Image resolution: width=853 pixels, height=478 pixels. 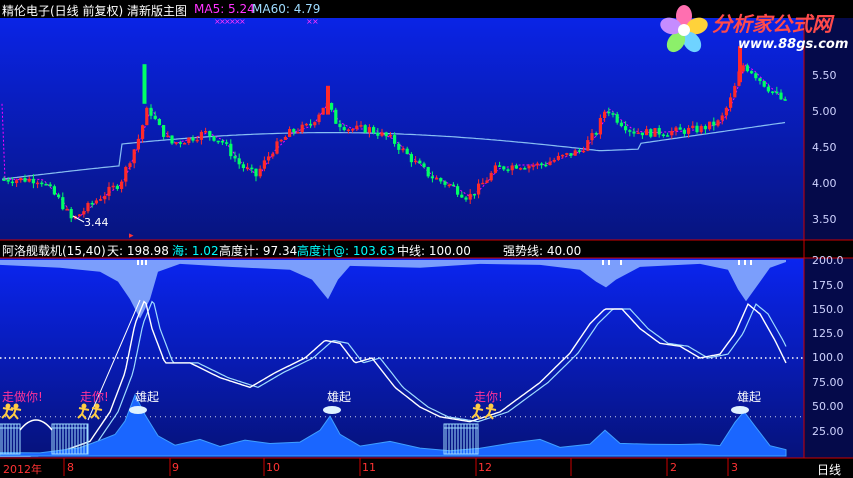 What do you see at coordinates (461, 439) in the screenshot?
I see `signal-fence` at bounding box center [461, 439].